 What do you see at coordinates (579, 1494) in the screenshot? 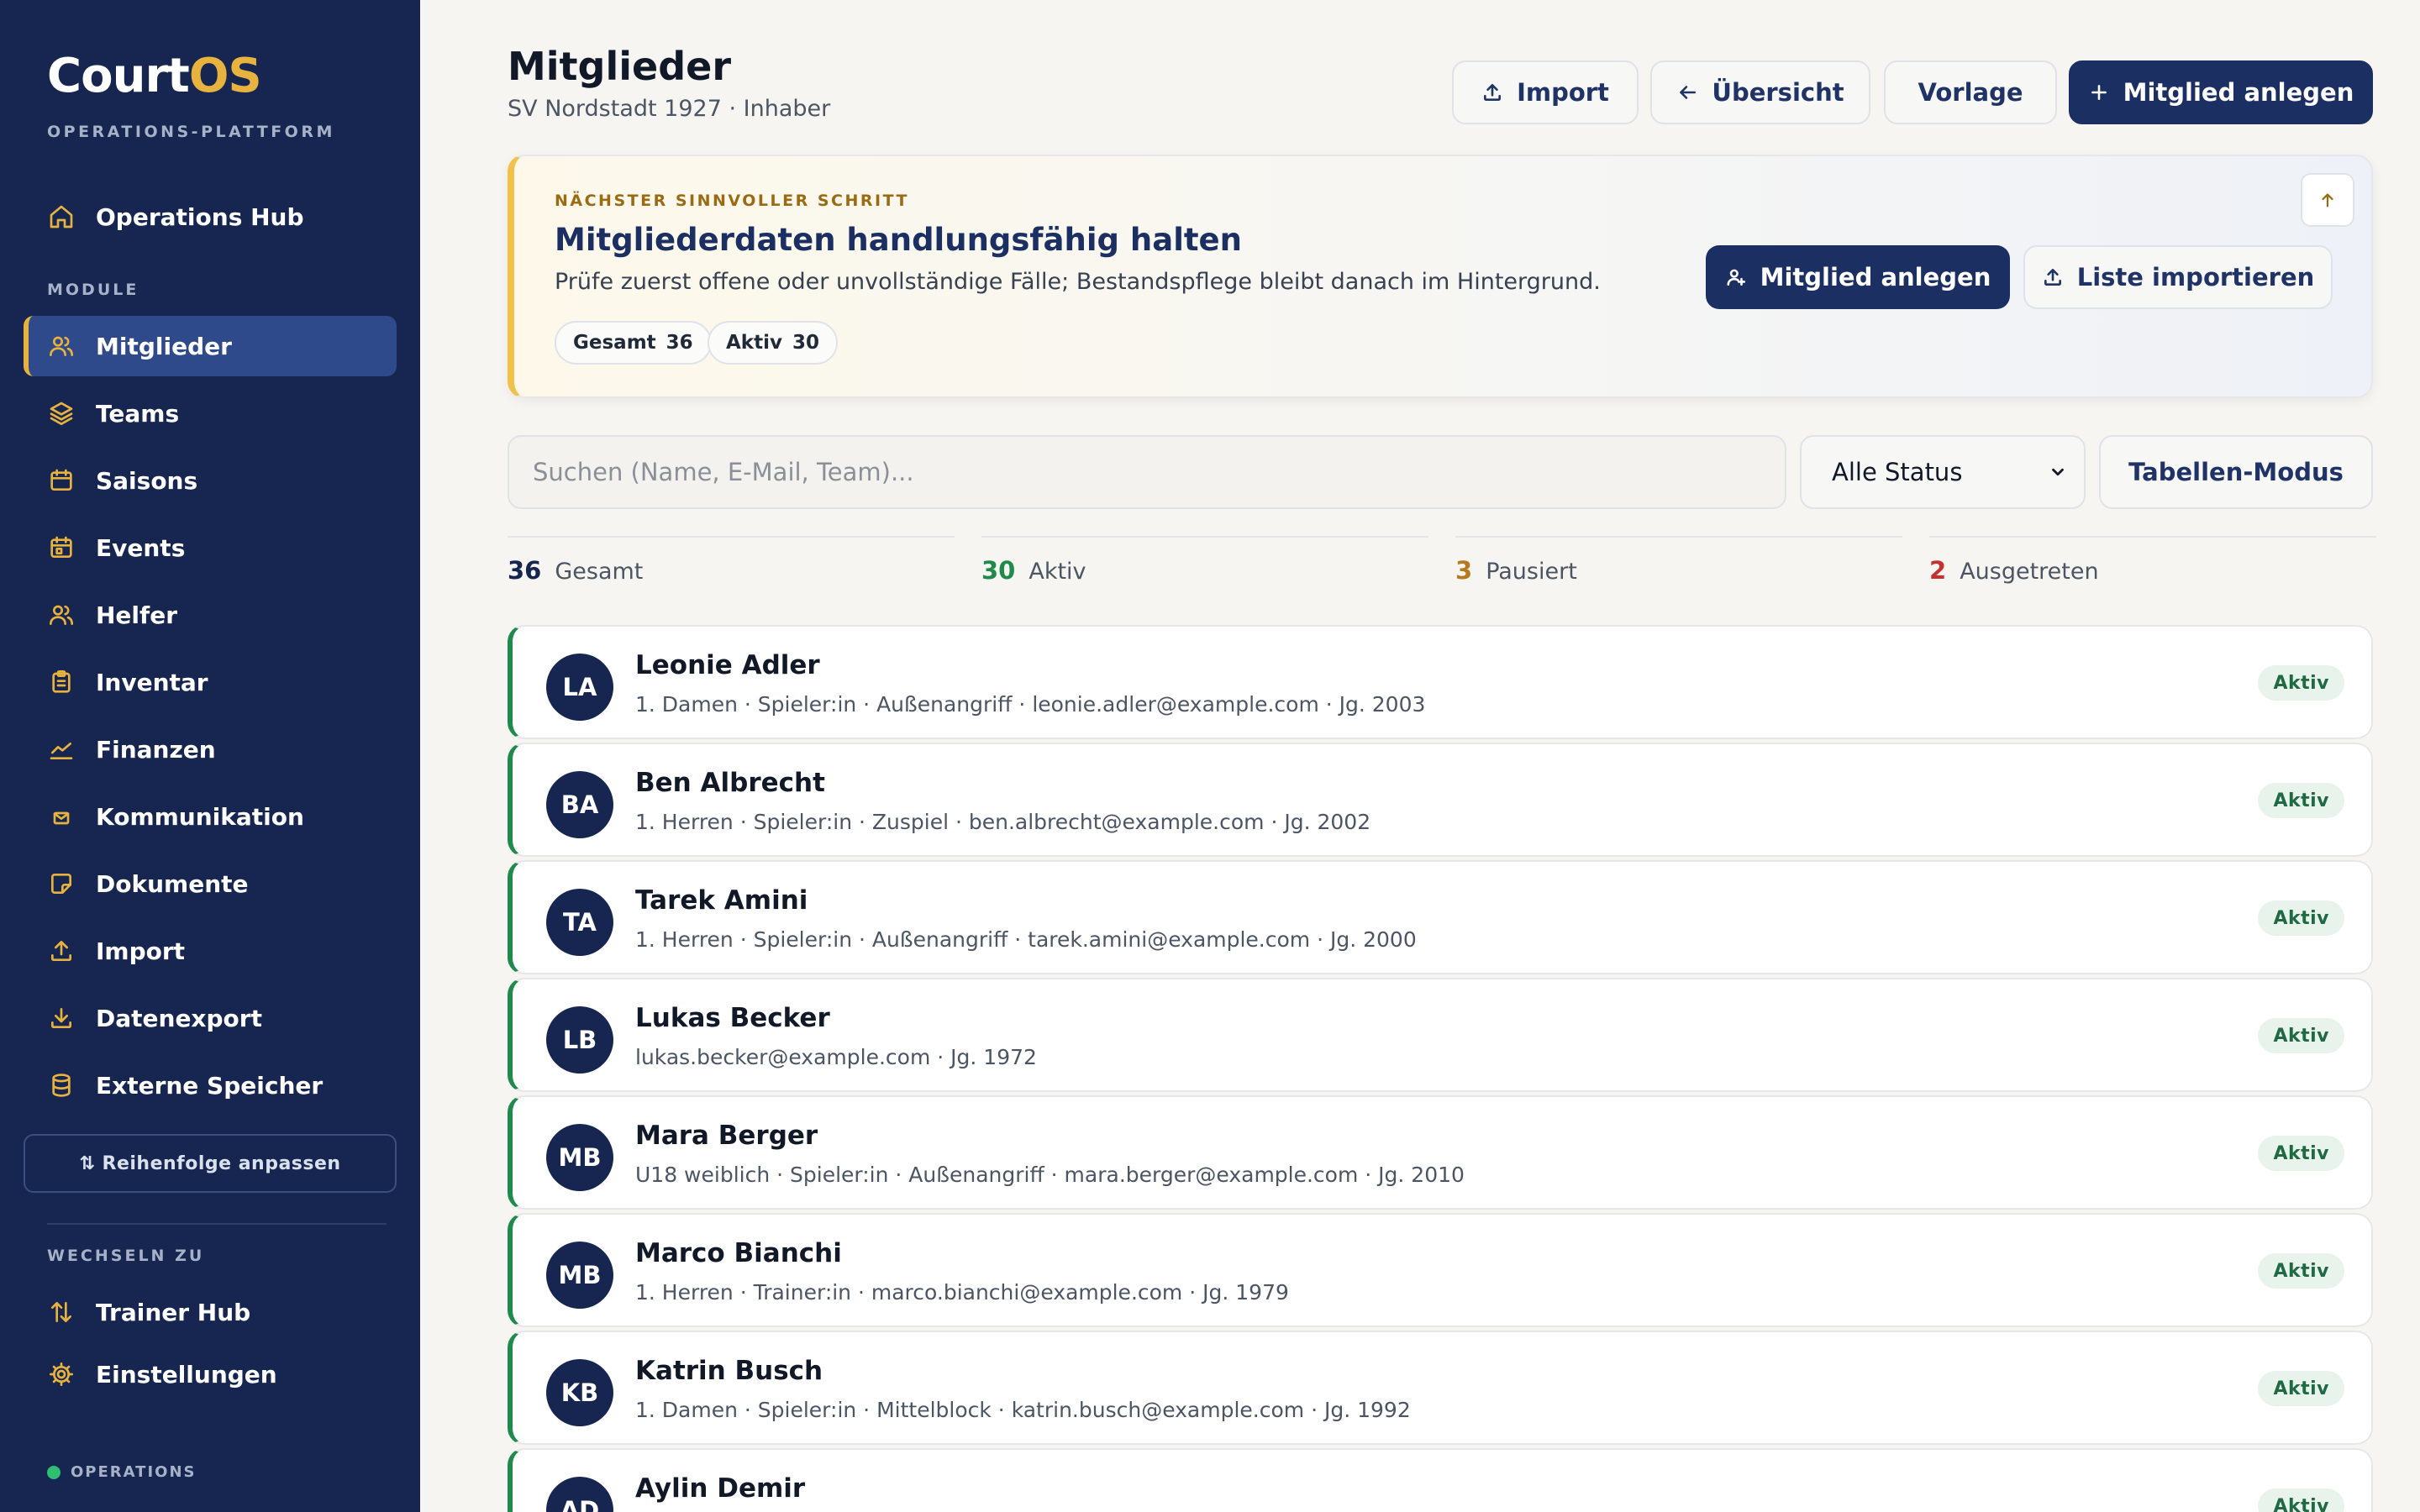
I see `avatar: AD` at bounding box center [579, 1494].